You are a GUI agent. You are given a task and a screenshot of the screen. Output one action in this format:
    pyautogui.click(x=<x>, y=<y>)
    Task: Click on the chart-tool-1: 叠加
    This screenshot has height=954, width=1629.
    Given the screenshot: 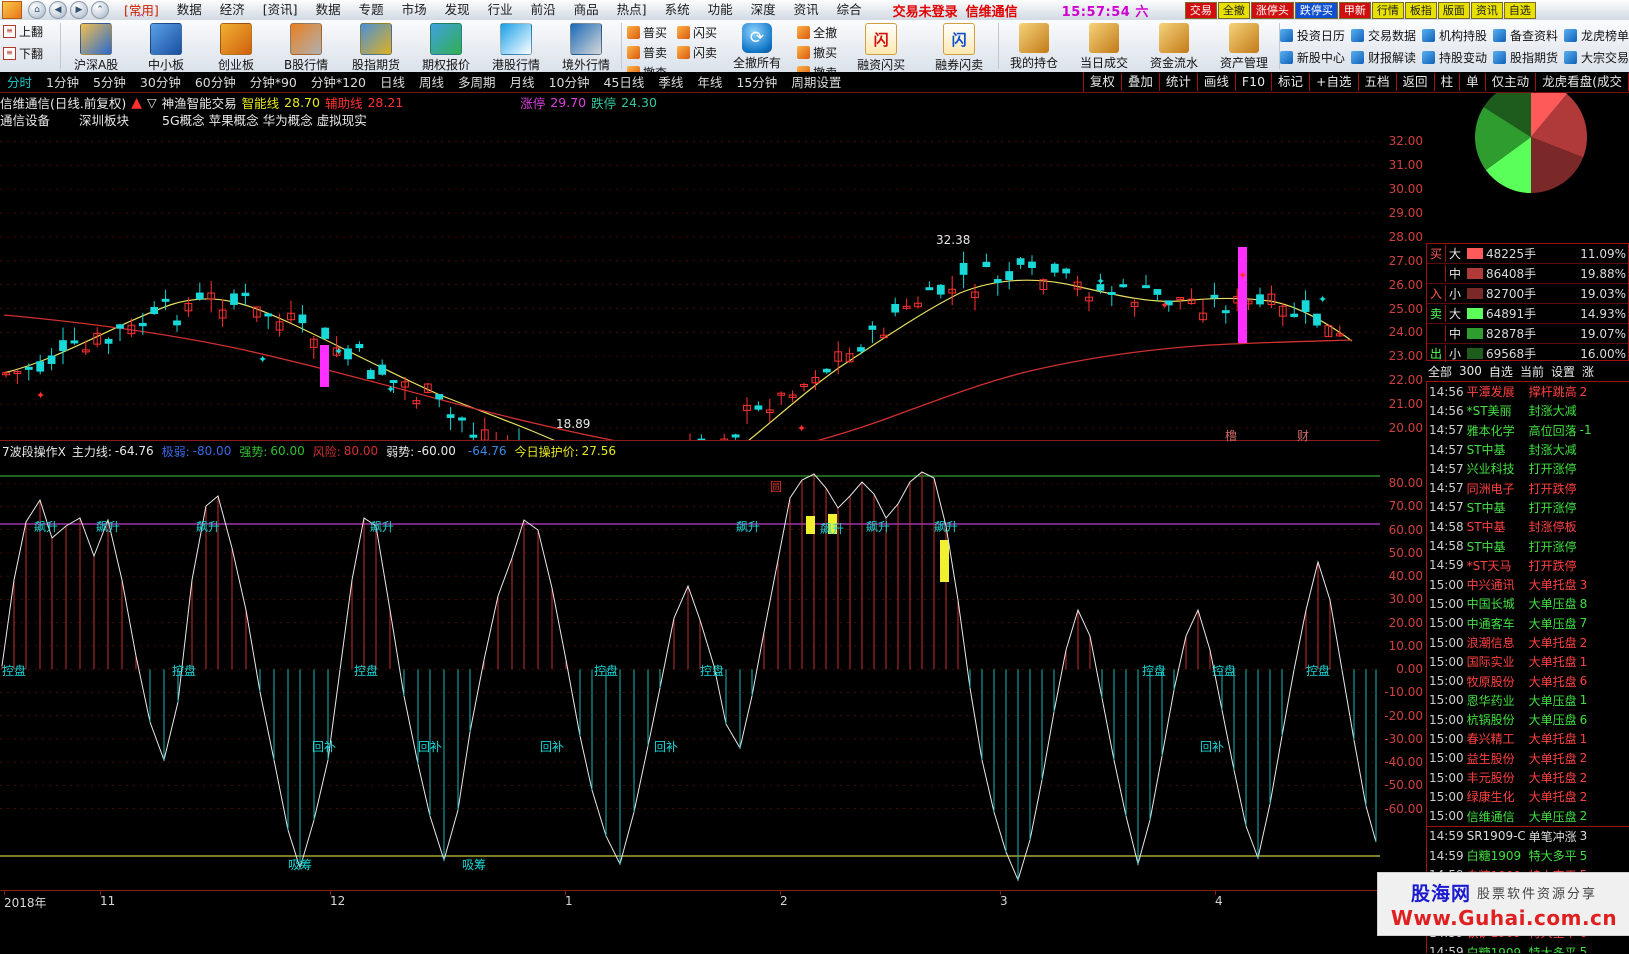 What is the action you would take?
    pyautogui.click(x=1141, y=82)
    